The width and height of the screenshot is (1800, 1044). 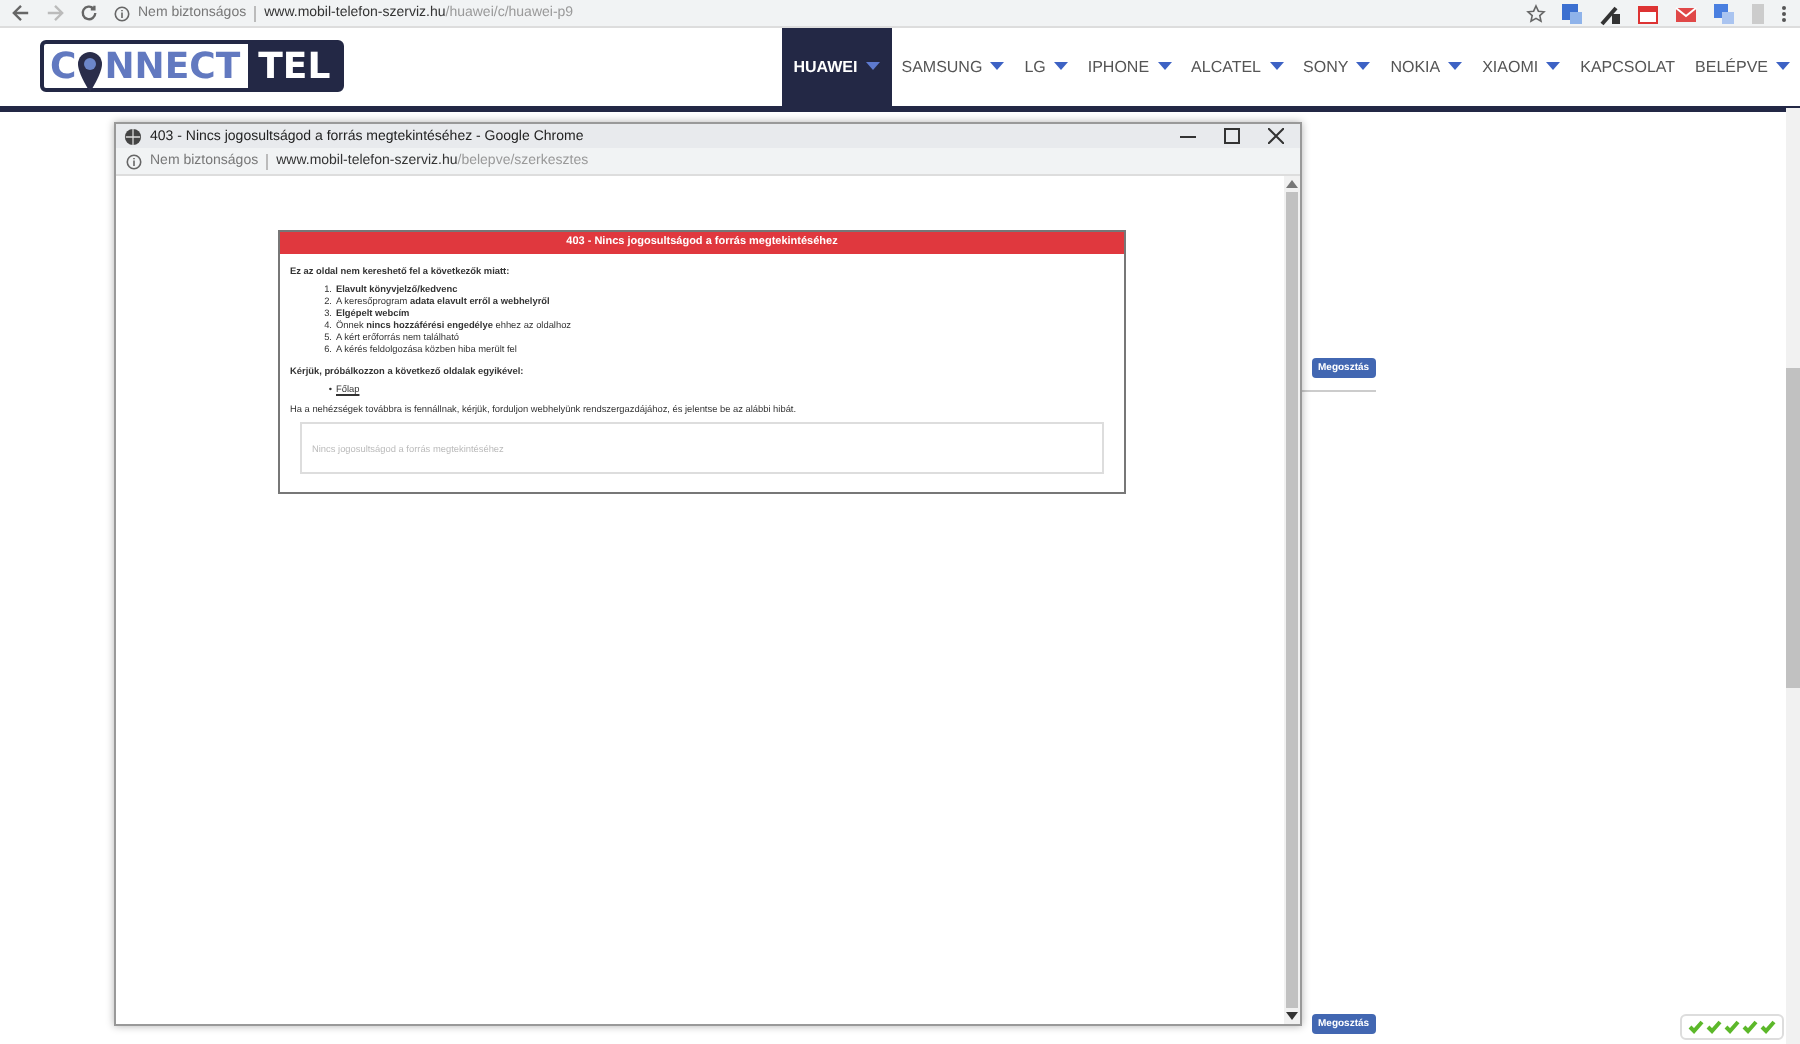 What do you see at coordinates (89, 13) in the screenshot?
I see `reload-icon` at bounding box center [89, 13].